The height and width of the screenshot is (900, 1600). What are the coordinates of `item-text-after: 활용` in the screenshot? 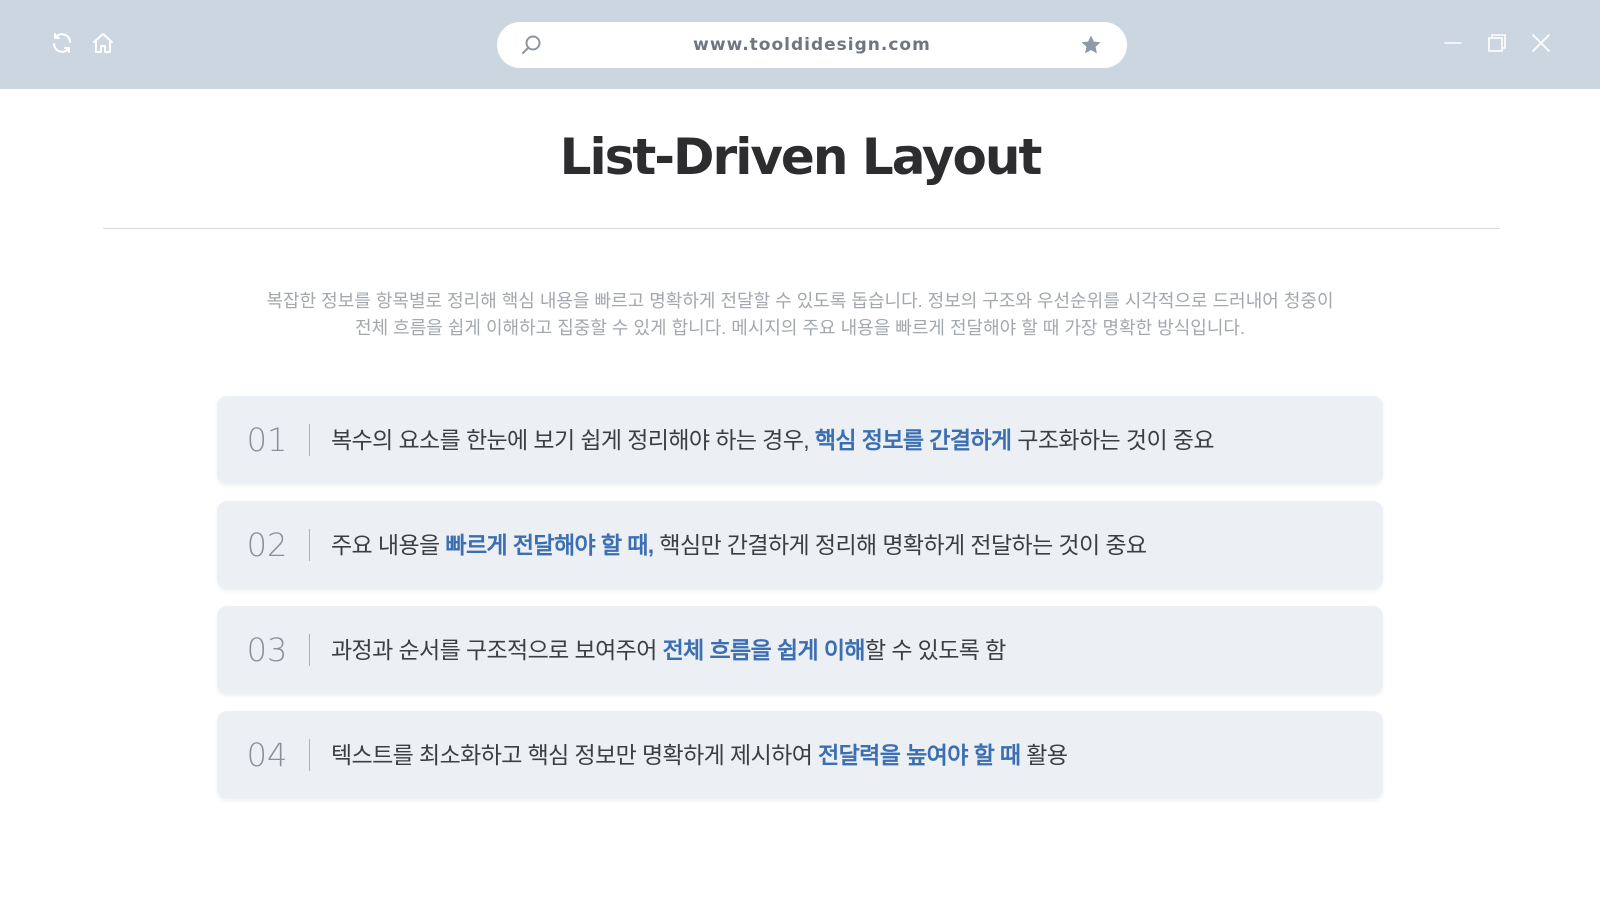 It's located at (1044, 755).